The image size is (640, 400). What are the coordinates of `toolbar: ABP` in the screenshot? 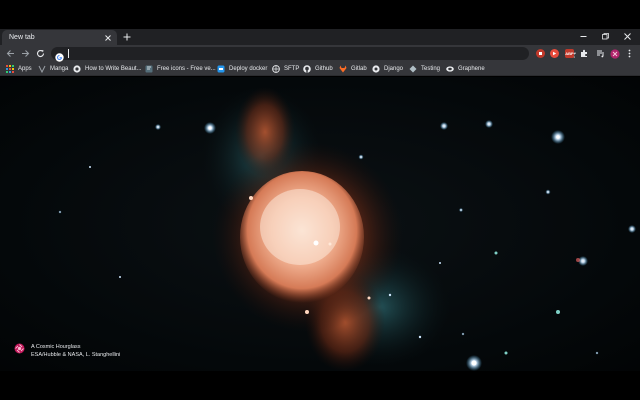 It's located at (320, 53).